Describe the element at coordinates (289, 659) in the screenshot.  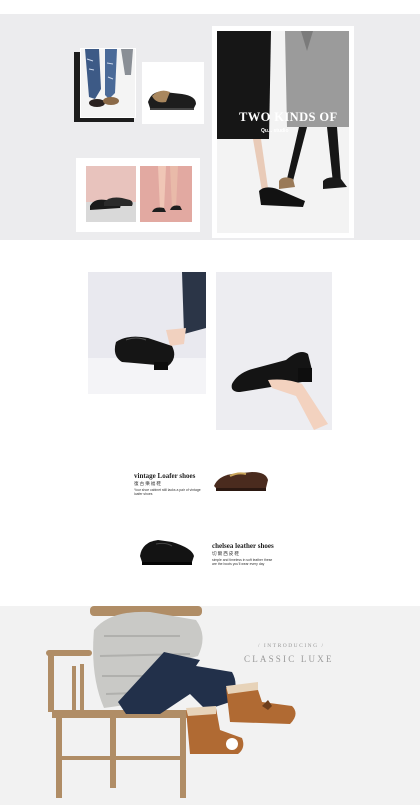
I see `banner-title: CLASSIC LUXE` at that location.